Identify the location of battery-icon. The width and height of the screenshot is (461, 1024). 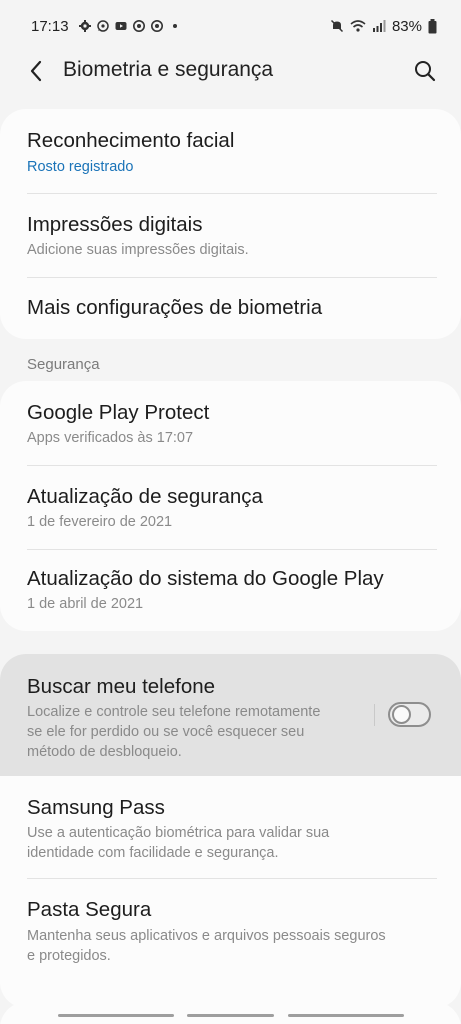
(432, 25).